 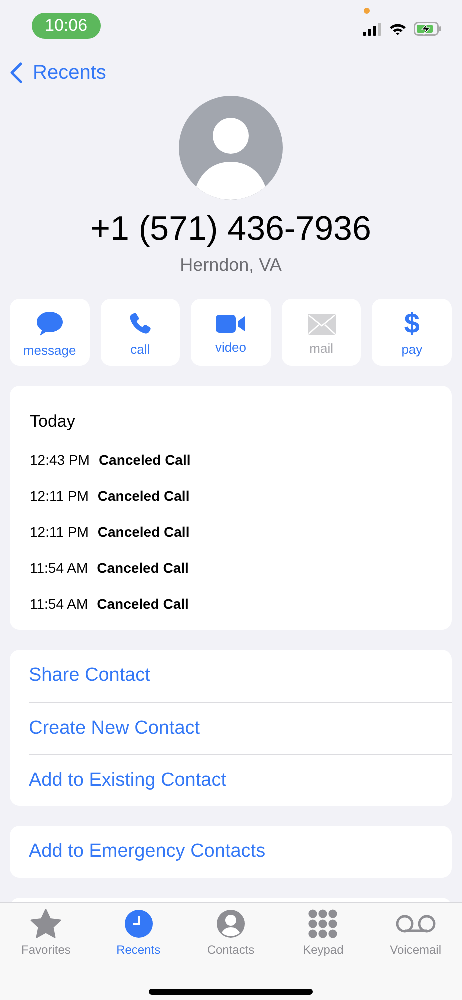 What do you see at coordinates (416, 933) in the screenshot?
I see `voicemail-tab: Voicemail` at bounding box center [416, 933].